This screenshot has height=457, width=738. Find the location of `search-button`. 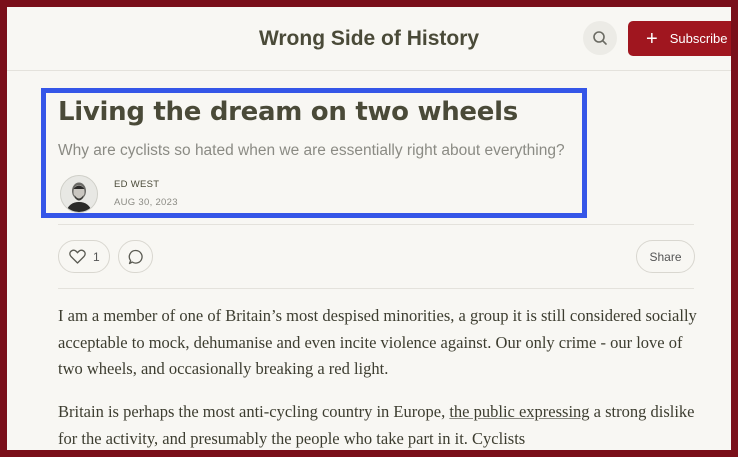

search-button is located at coordinates (600, 38).